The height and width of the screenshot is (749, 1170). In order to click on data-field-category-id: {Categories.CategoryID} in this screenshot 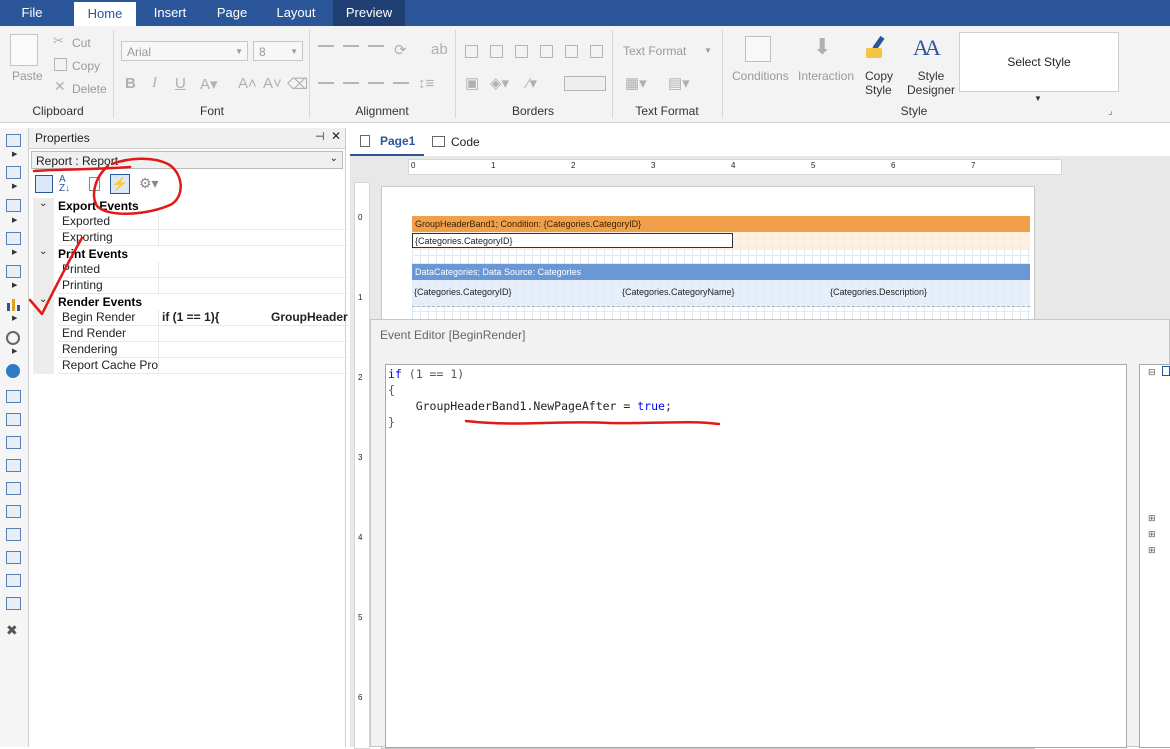, I will do `click(515, 292)`.